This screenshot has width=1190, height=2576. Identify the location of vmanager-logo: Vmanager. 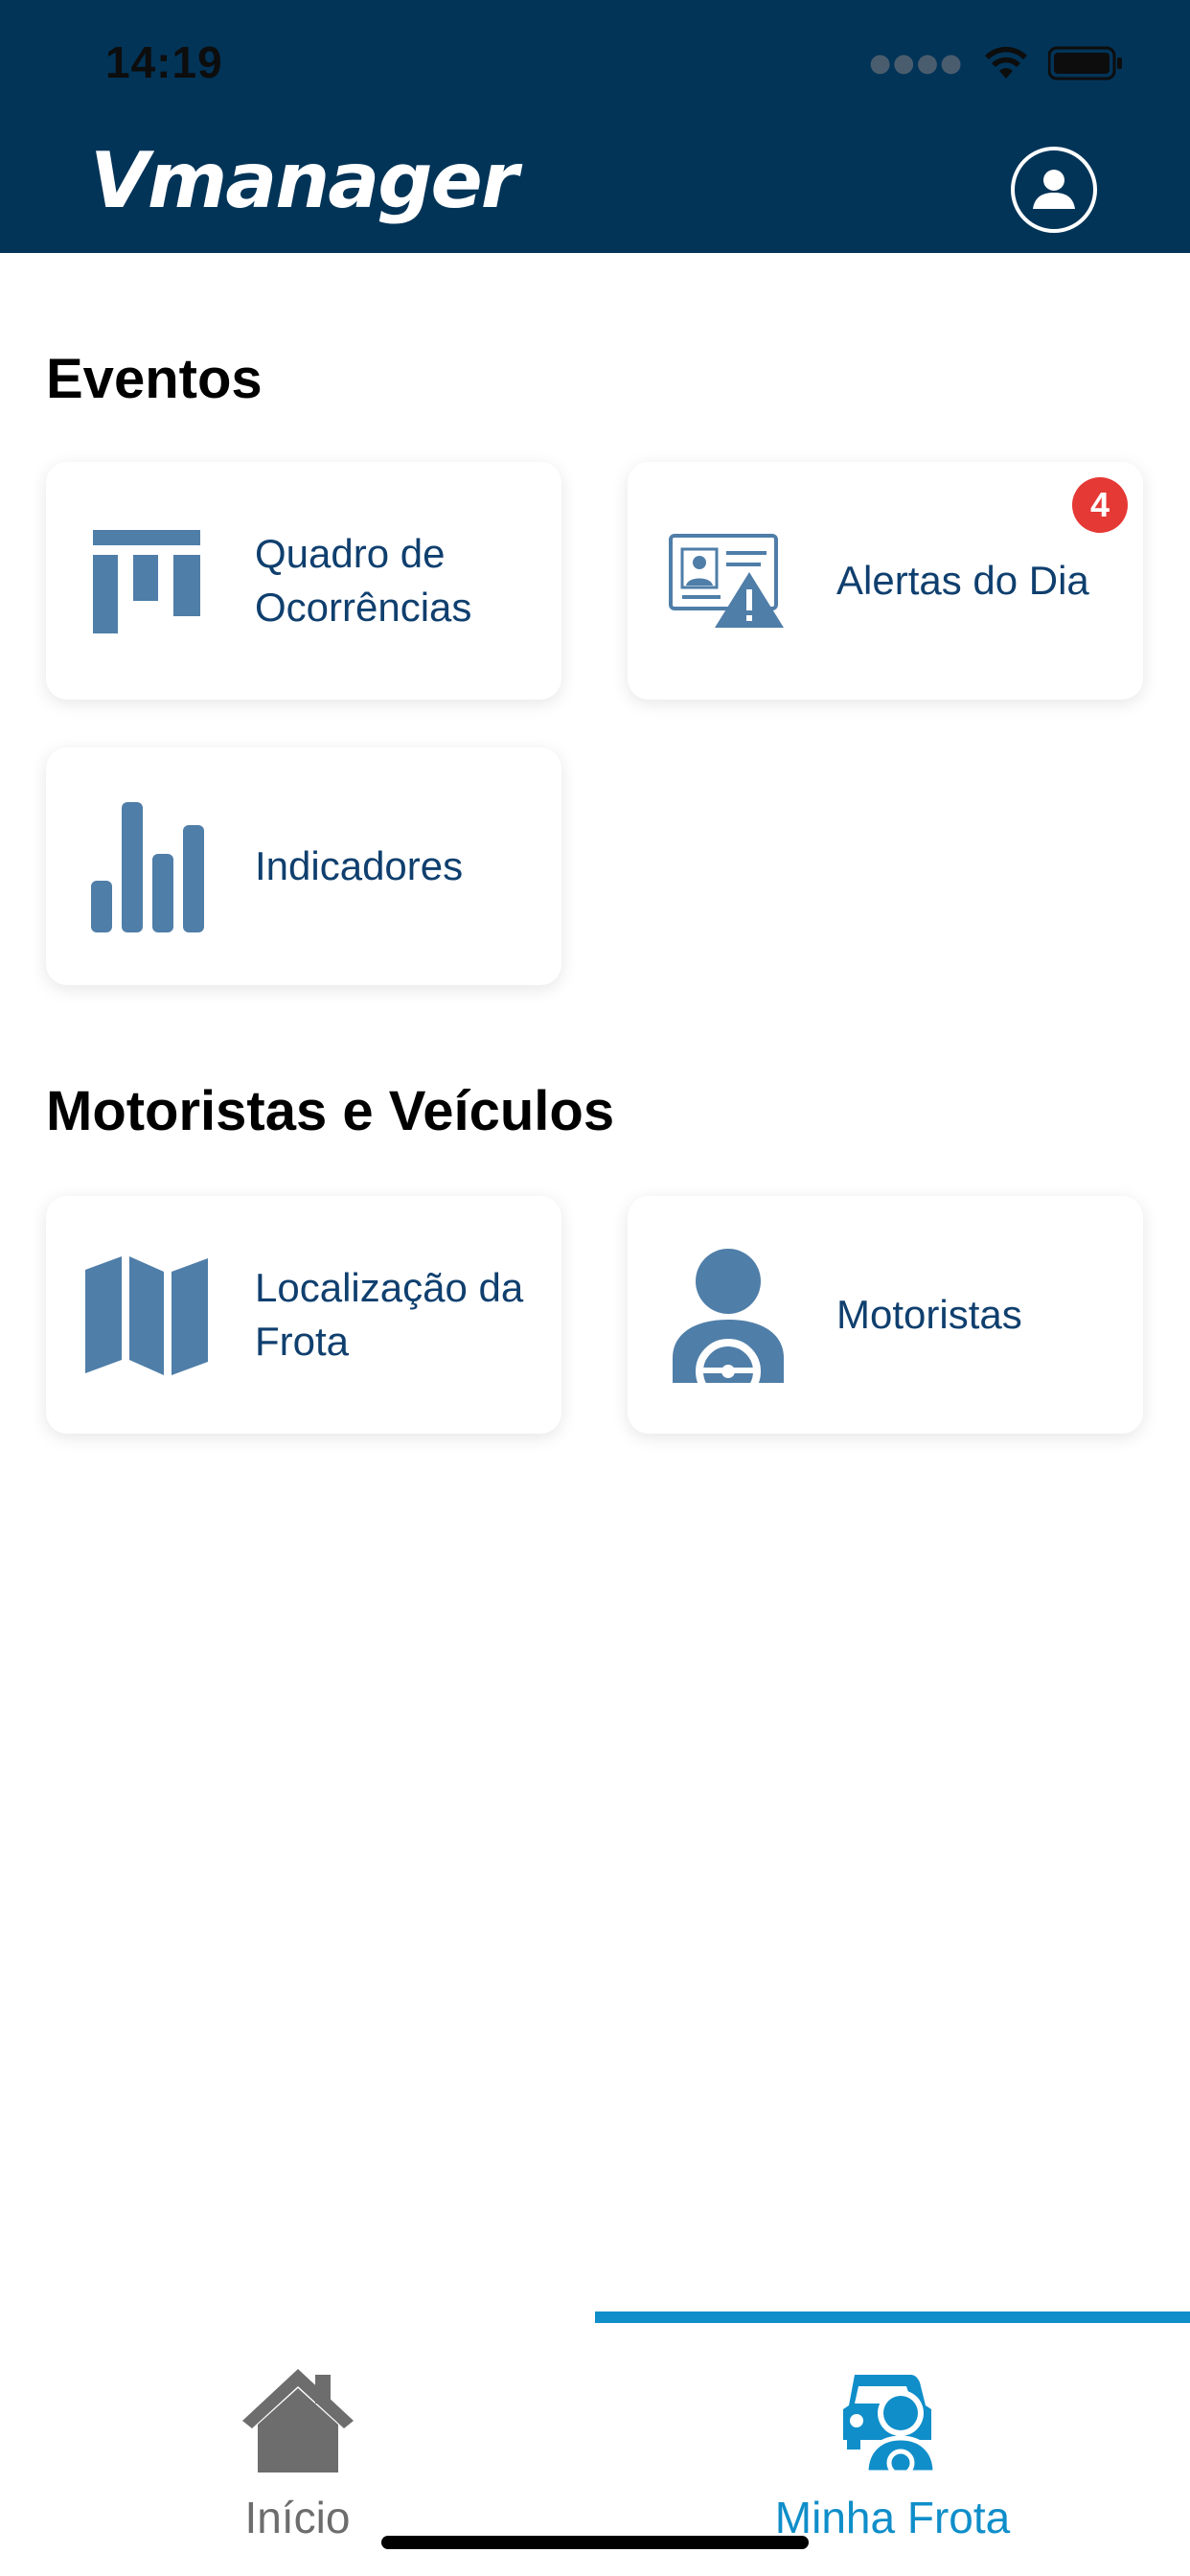
(304, 181).